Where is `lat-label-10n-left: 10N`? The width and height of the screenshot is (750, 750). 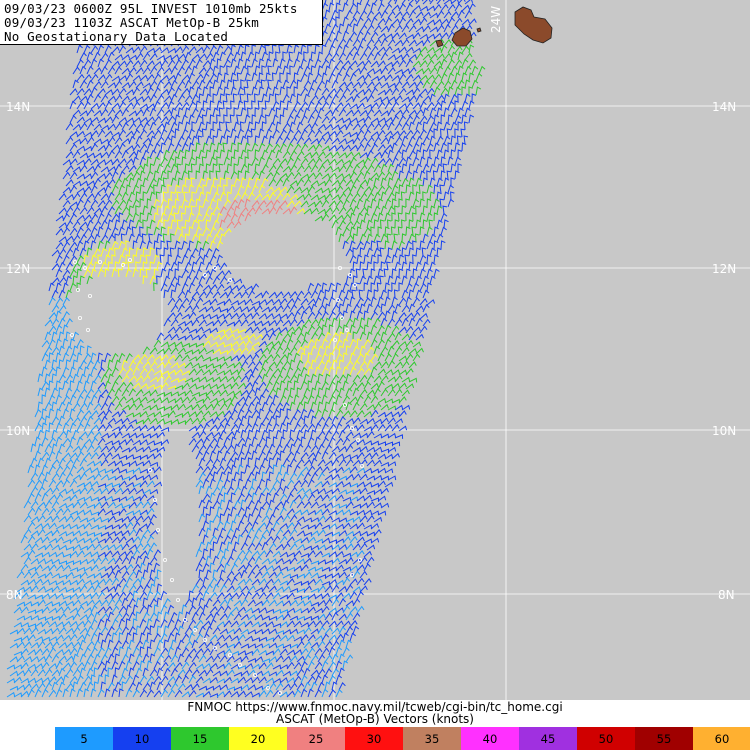 lat-label-10n-left: 10N is located at coordinates (18, 431).